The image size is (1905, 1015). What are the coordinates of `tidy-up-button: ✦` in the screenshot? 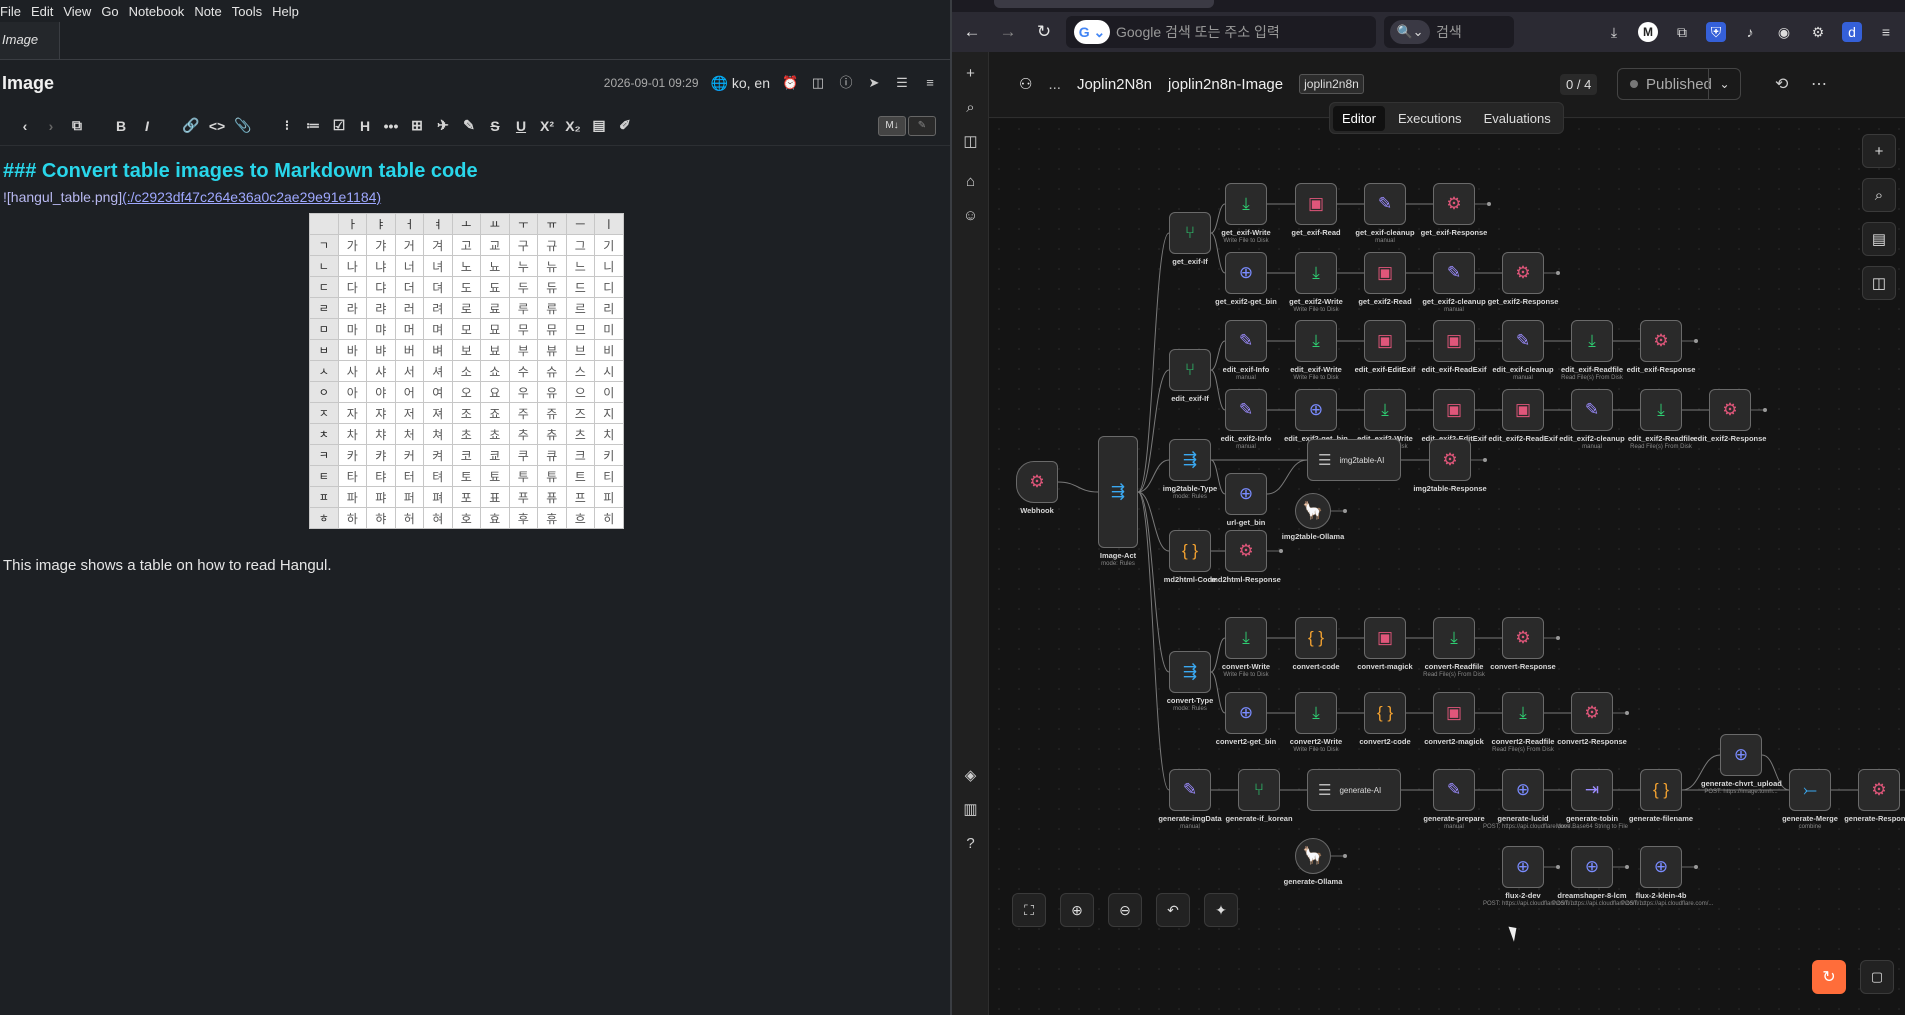 It's located at (1221, 910).